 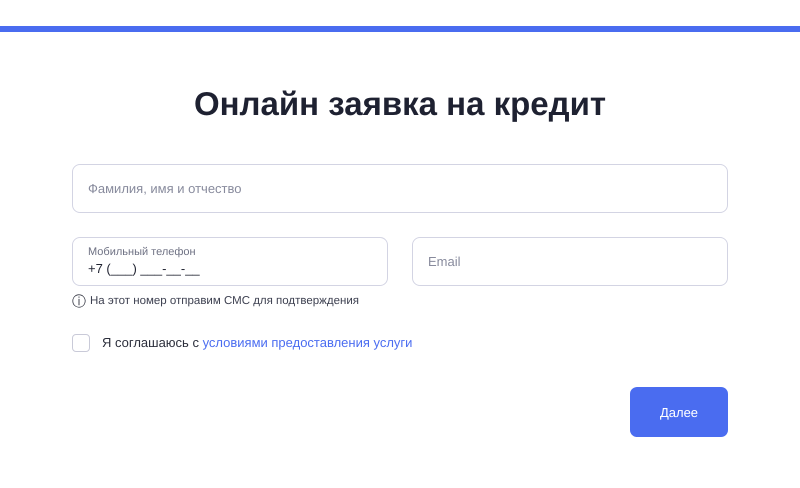 What do you see at coordinates (307, 342) in the screenshot?
I see `terms-link: условиями предоставления услуги` at bounding box center [307, 342].